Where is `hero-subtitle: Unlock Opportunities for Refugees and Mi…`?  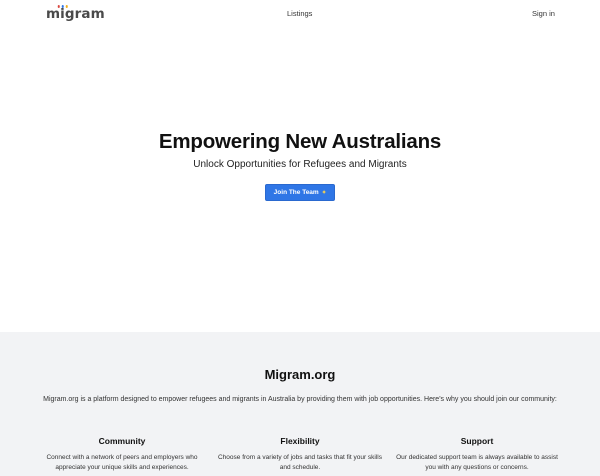
hero-subtitle: Unlock Opportunities for Refugees and Mi… is located at coordinates (300, 164).